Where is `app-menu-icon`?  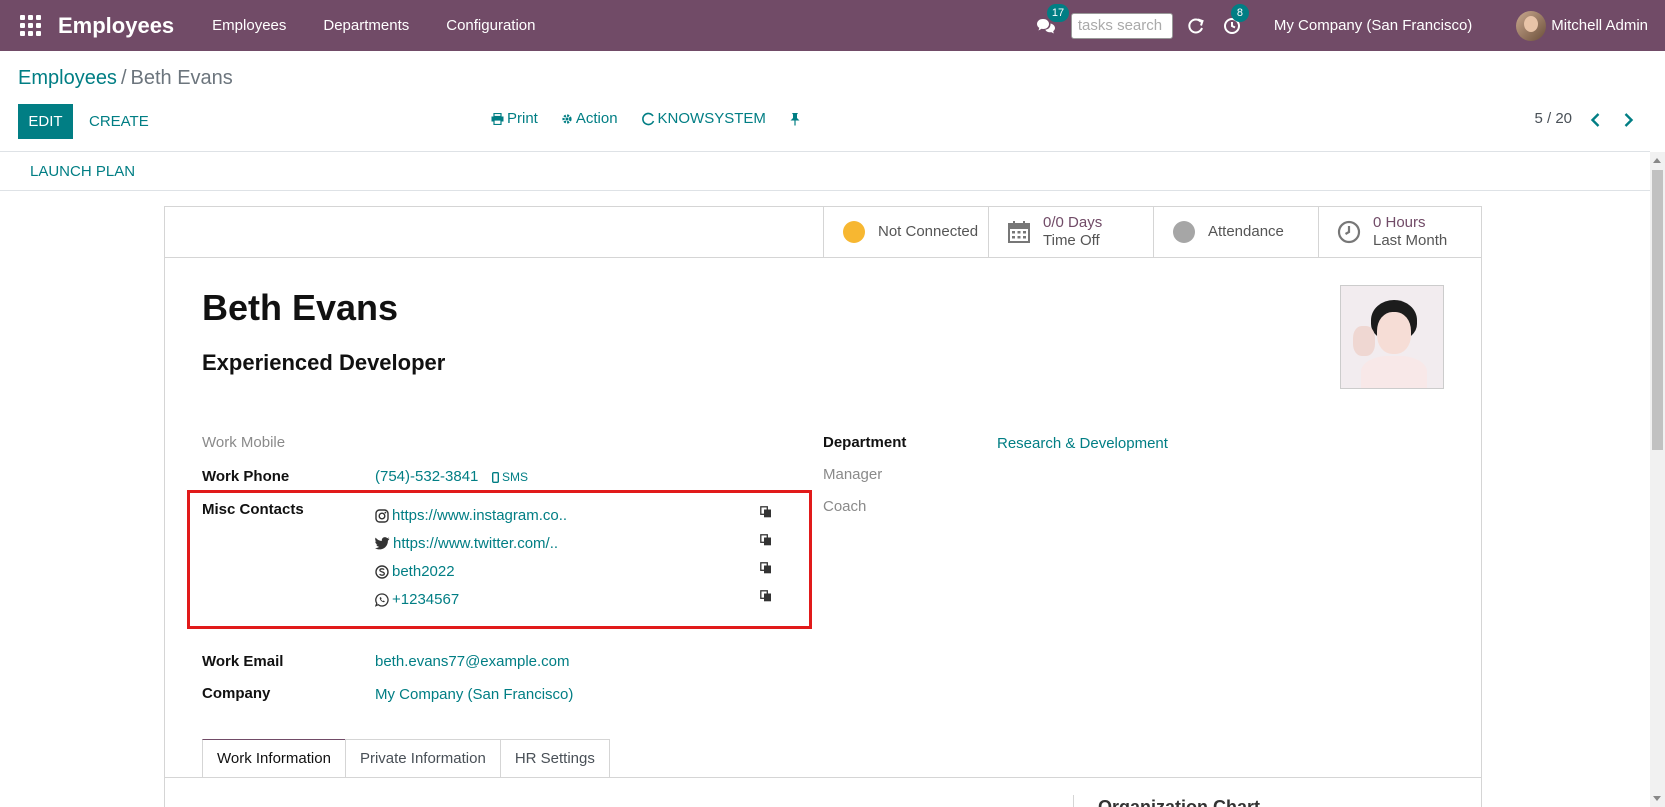 app-menu-icon is located at coordinates (30, 26).